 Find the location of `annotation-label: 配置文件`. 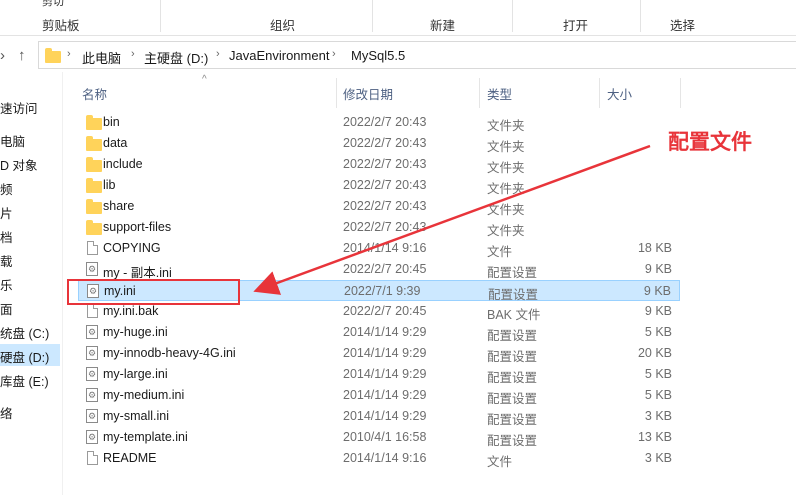

annotation-label: 配置文件 is located at coordinates (710, 142).